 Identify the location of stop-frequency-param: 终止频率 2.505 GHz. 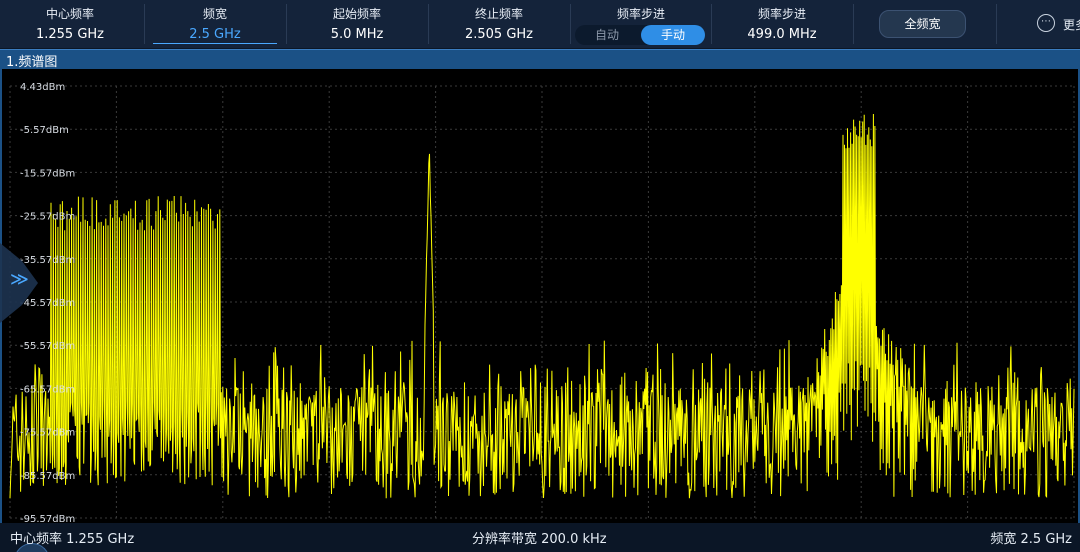
(499, 24).